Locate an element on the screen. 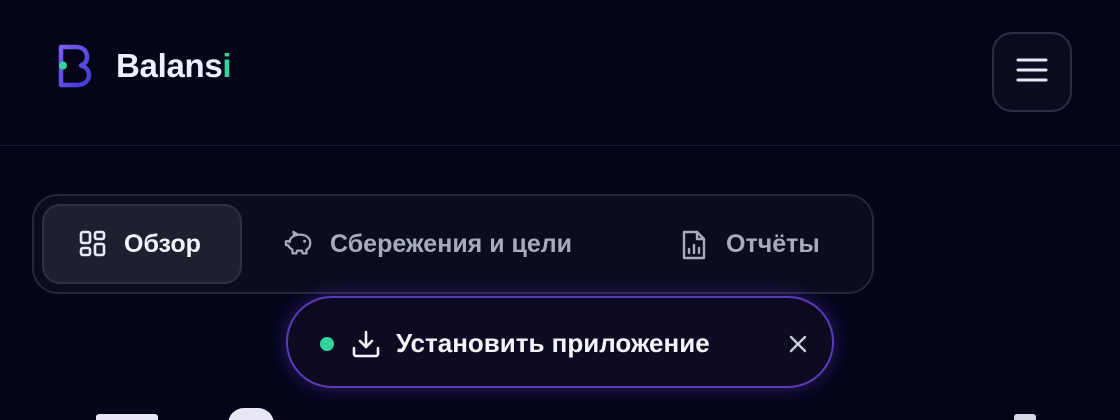  brand-name: Balansi is located at coordinates (174, 66).